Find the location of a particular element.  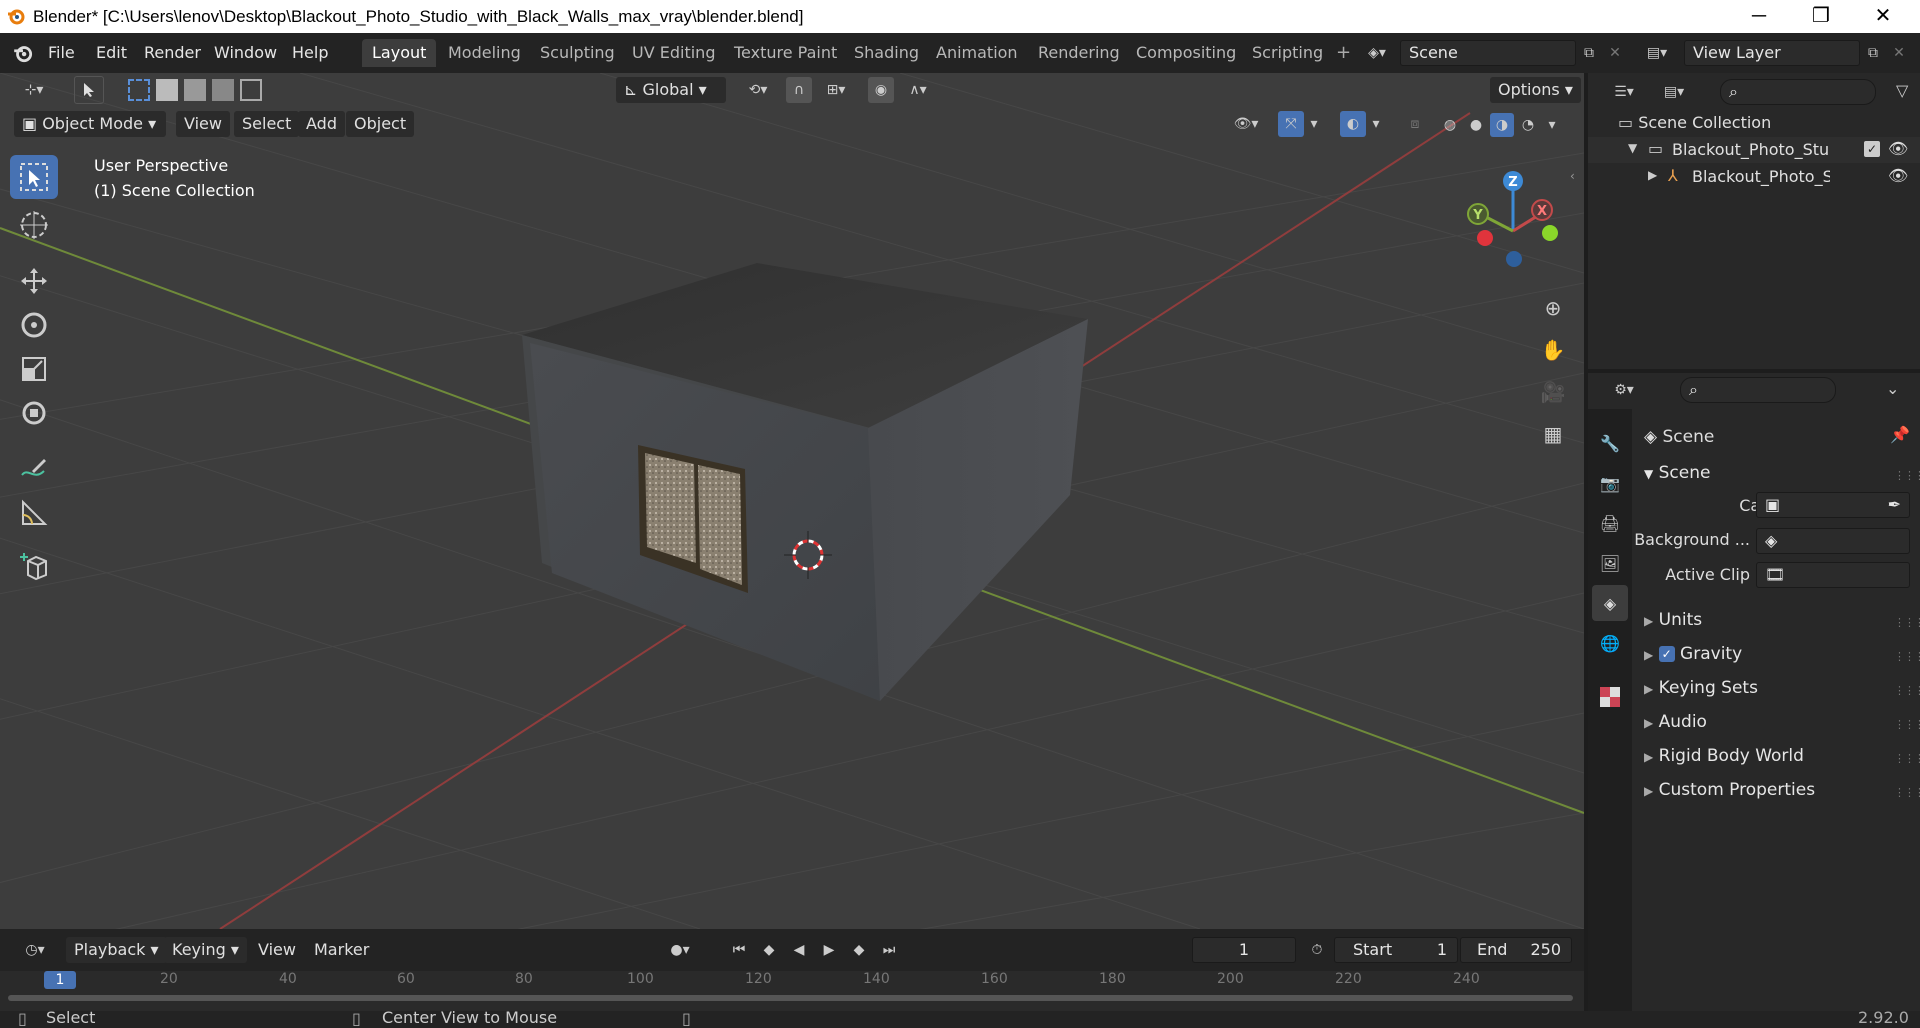

play-reverse-icon: ◀ is located at coordinates (799, 950).